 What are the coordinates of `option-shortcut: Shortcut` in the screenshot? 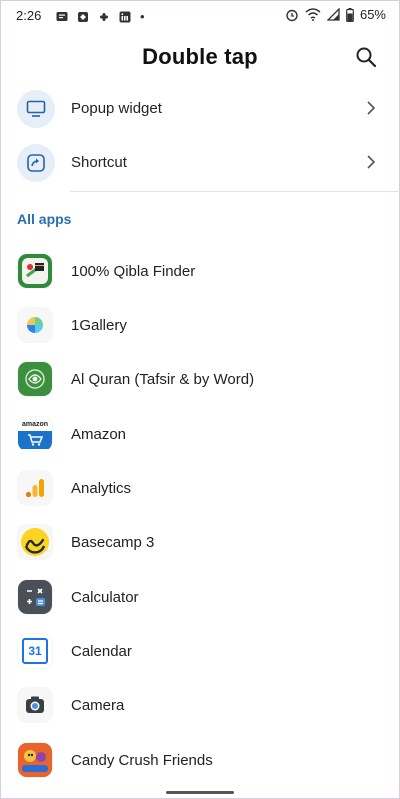 It's located at (200, 164).